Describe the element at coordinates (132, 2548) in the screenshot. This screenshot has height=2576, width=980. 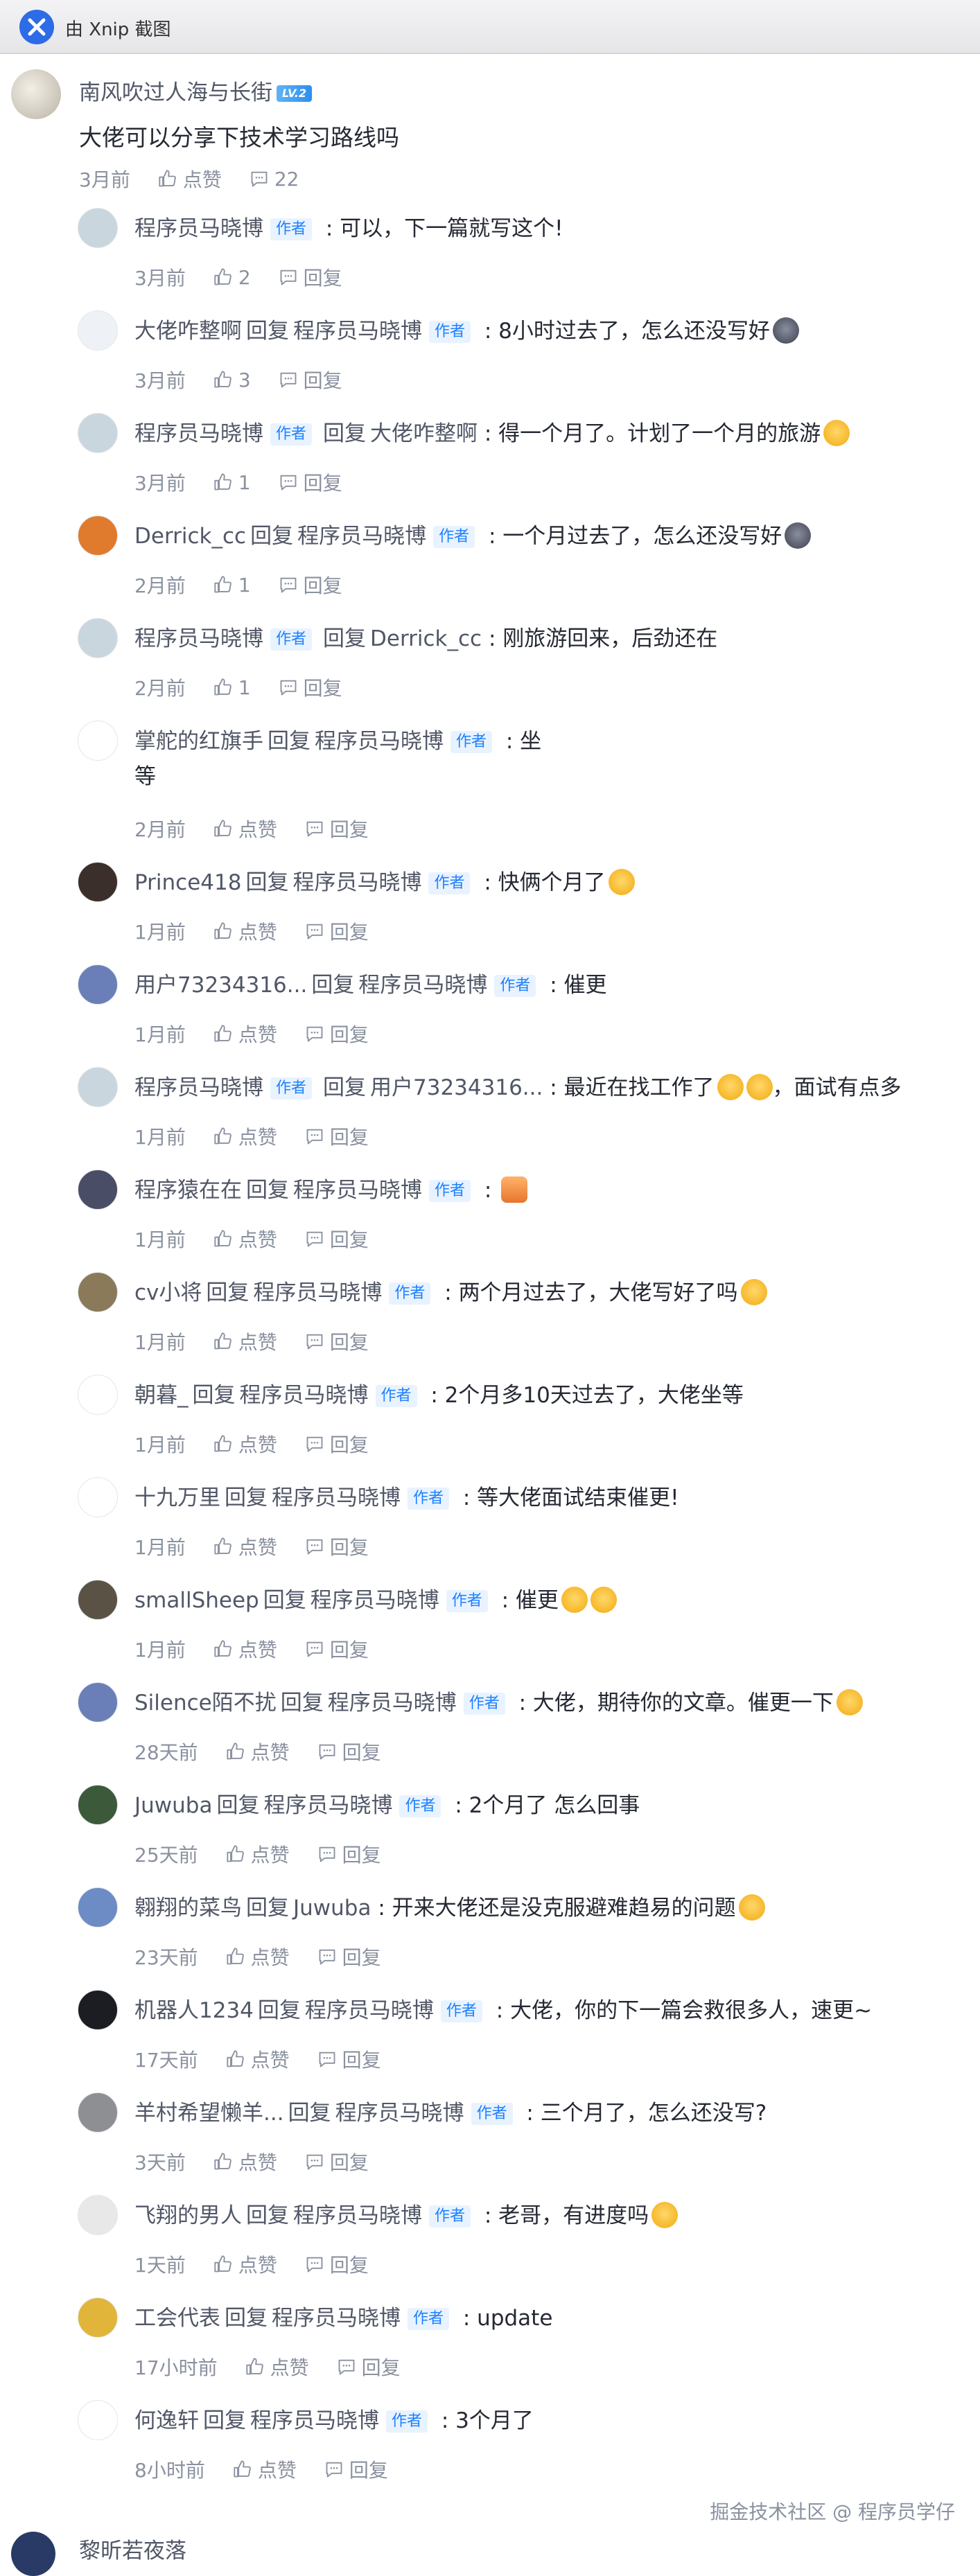
I see `username: 黎昕若夜落` at that location.